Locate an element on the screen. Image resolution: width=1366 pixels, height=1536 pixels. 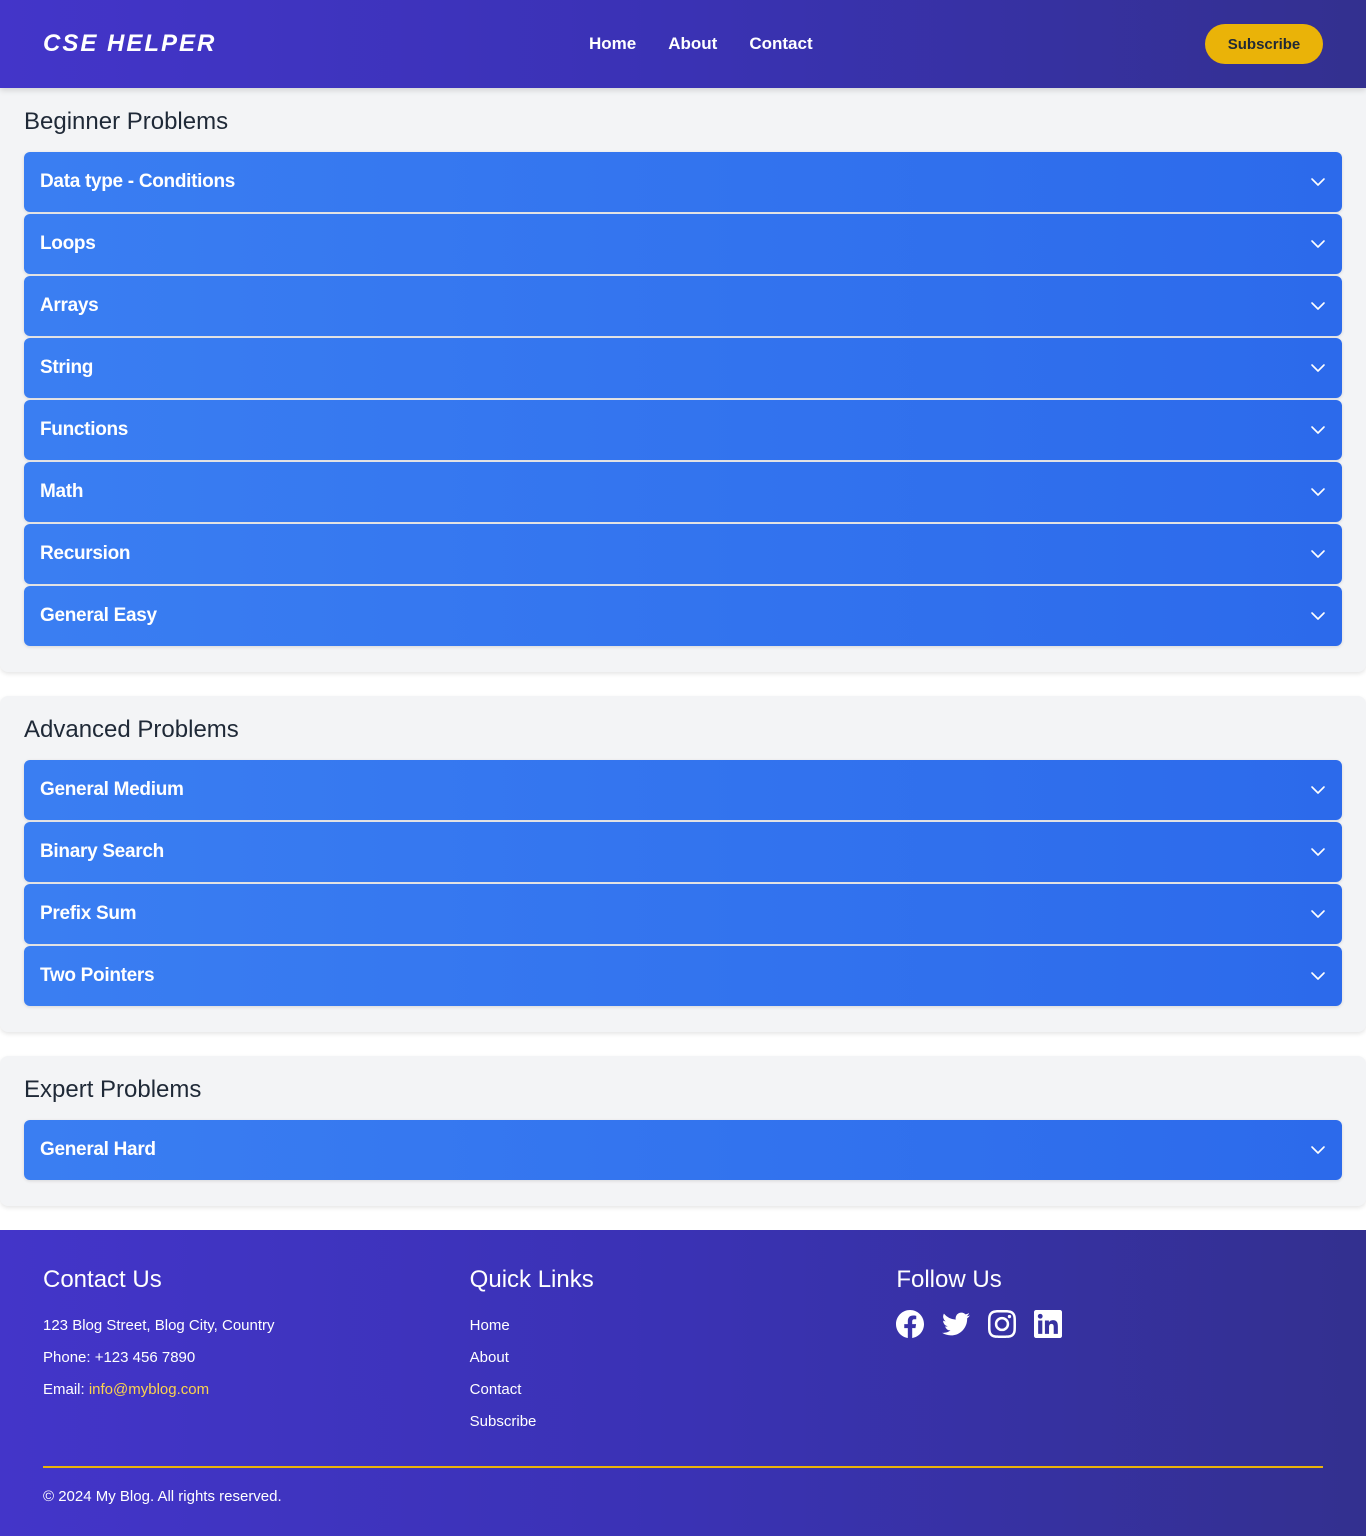
instagram-icon is located at coordinates (1002, 1330).